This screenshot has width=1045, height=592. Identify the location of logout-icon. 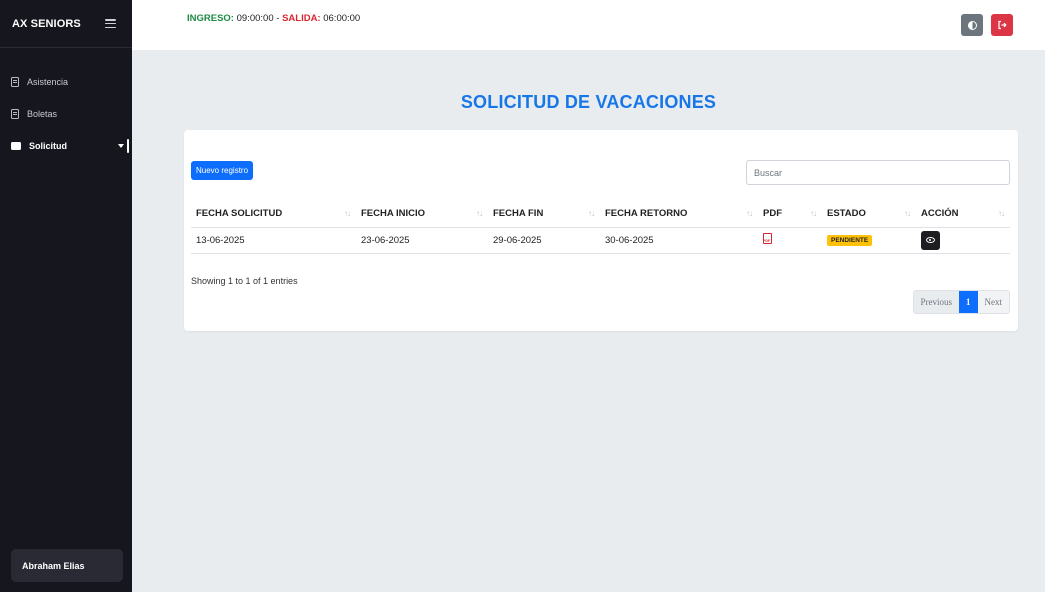
(1002, 25).